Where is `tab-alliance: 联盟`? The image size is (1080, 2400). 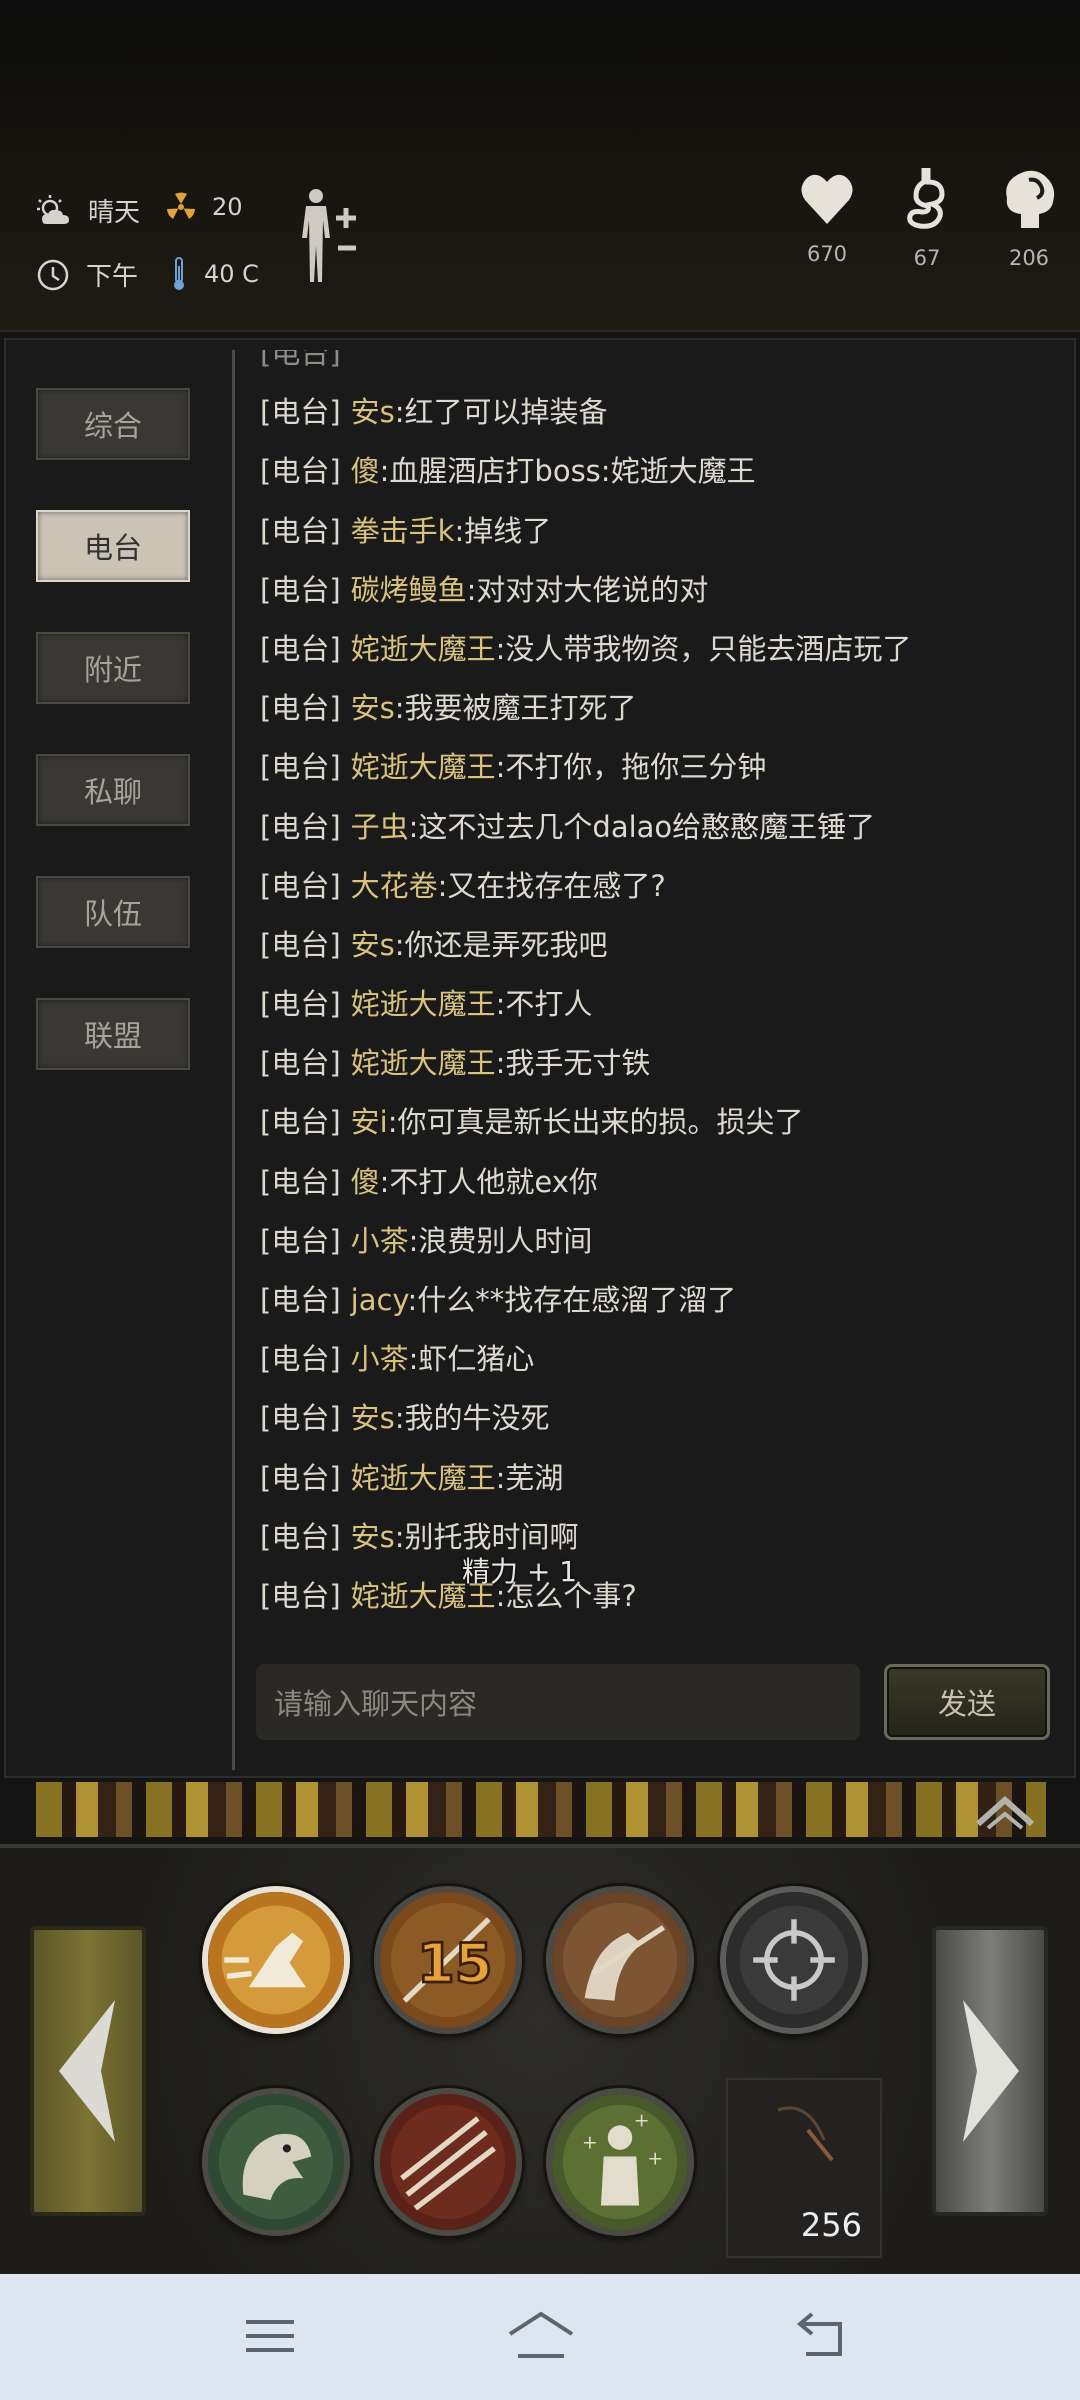
tab-alliance: 联盟 is located at coordinates (113, 1034).